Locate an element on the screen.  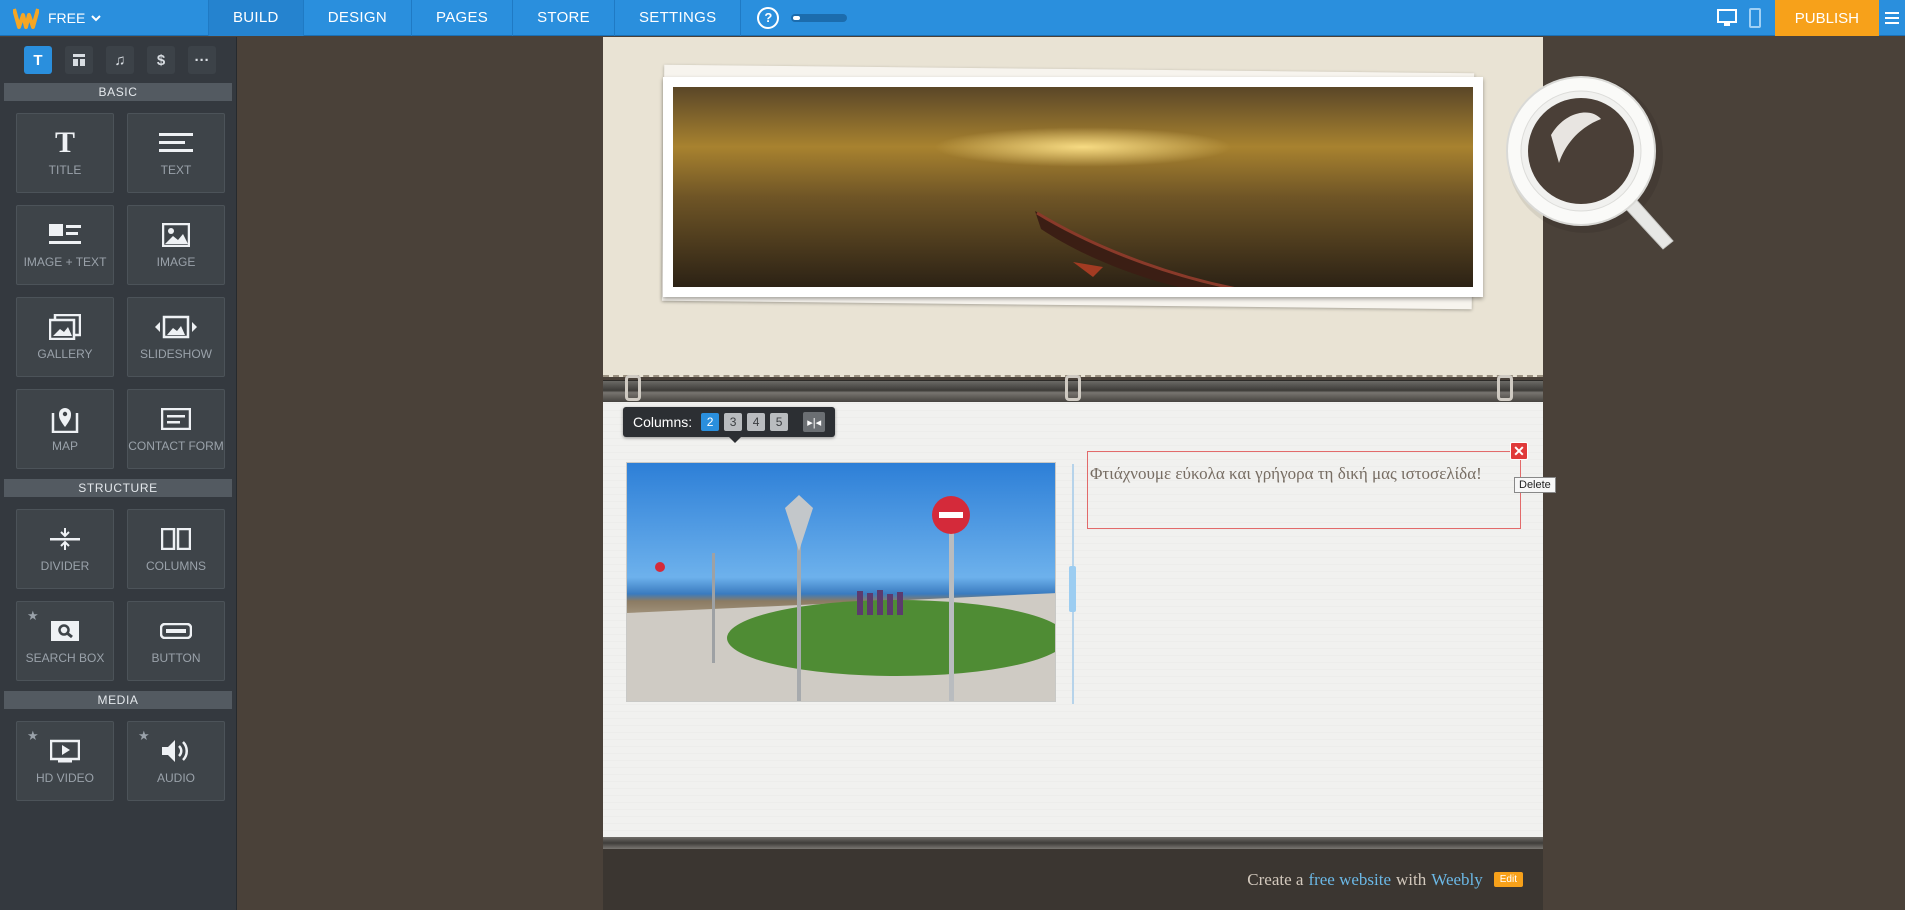
section-media-header: MEDIA is located at coordinates (118, 700).